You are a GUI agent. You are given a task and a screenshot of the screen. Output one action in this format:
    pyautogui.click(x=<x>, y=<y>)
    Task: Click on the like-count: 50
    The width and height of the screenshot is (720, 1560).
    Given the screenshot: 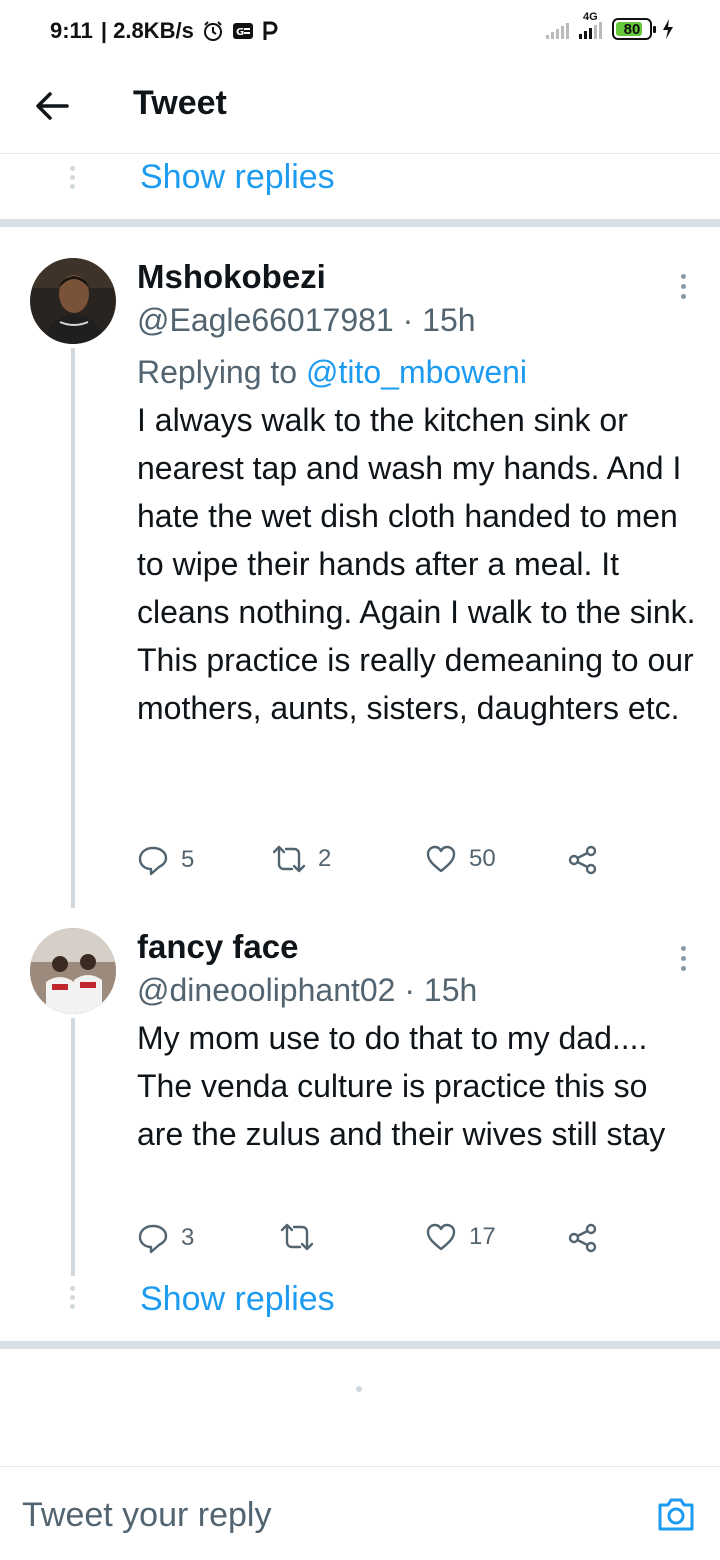 What is the action you would take?
    pyautogui.click(x=482, y=858)
    